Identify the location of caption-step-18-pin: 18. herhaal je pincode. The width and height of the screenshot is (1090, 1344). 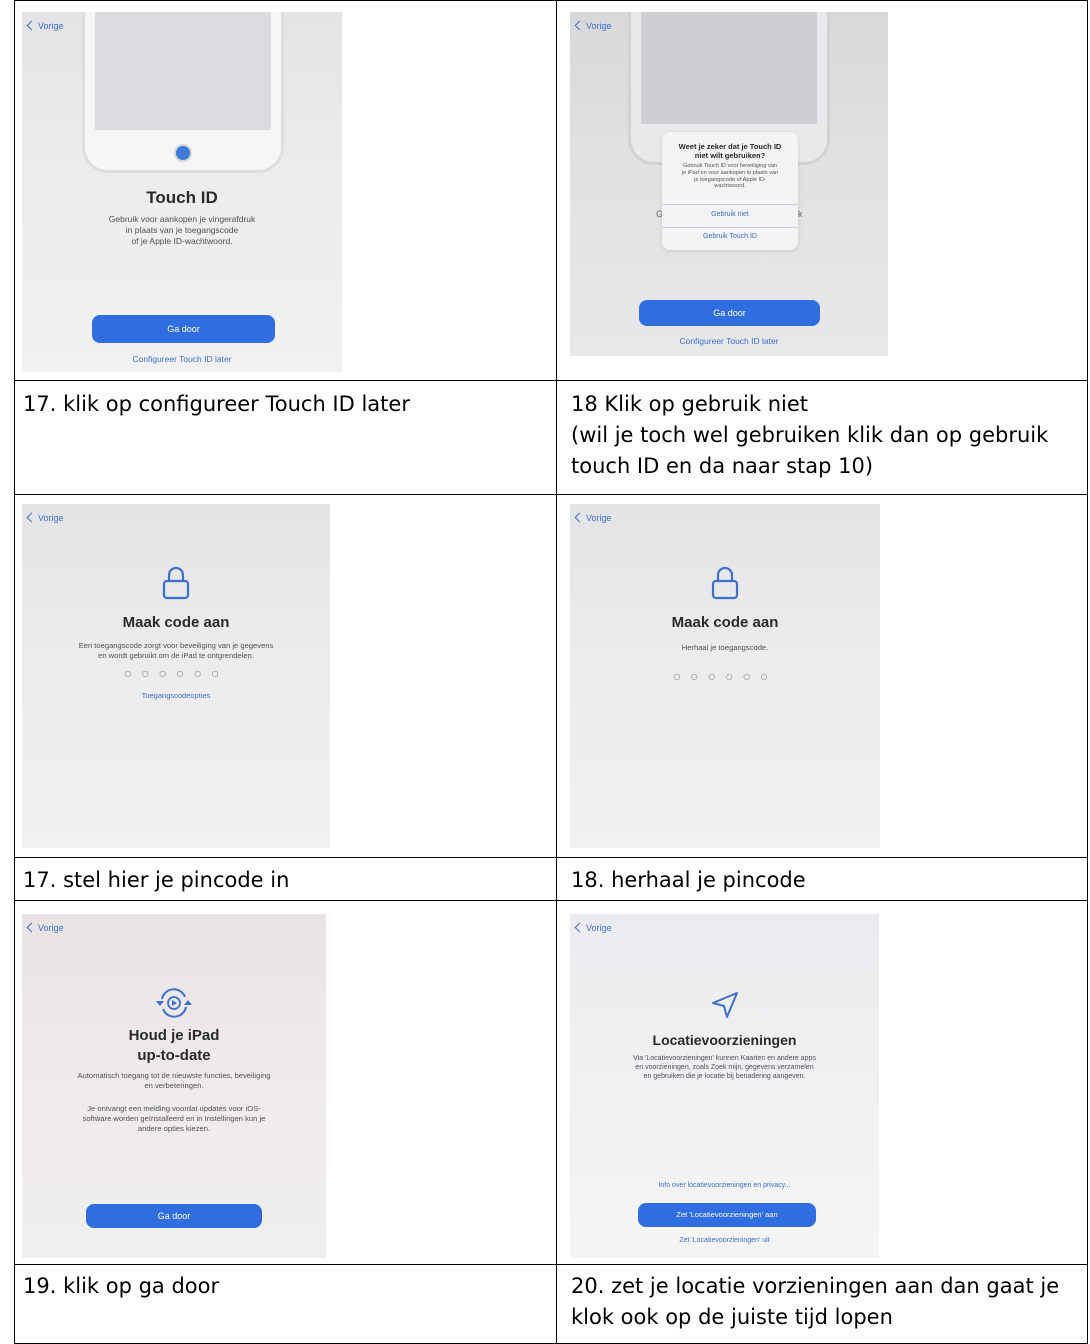
(688, 880).